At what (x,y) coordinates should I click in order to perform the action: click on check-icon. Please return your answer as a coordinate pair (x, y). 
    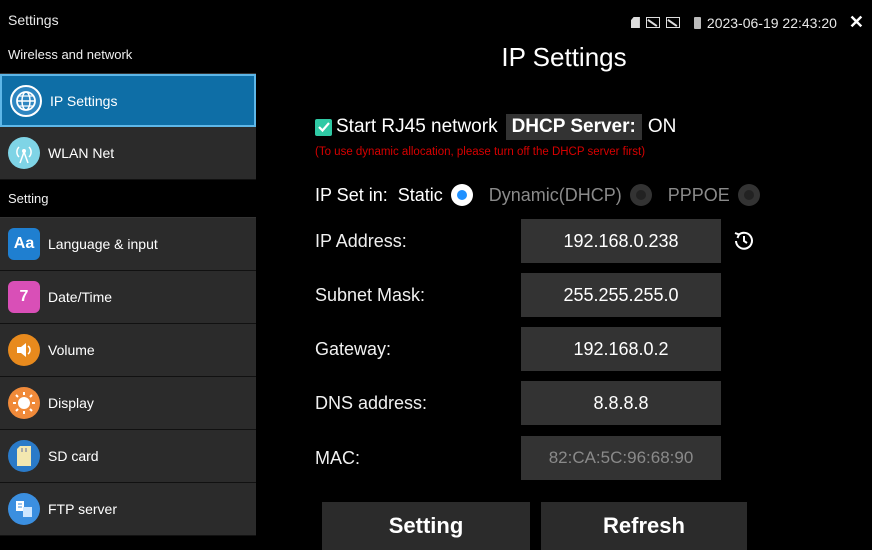
    Looking at the image, I should click on (323, 127).